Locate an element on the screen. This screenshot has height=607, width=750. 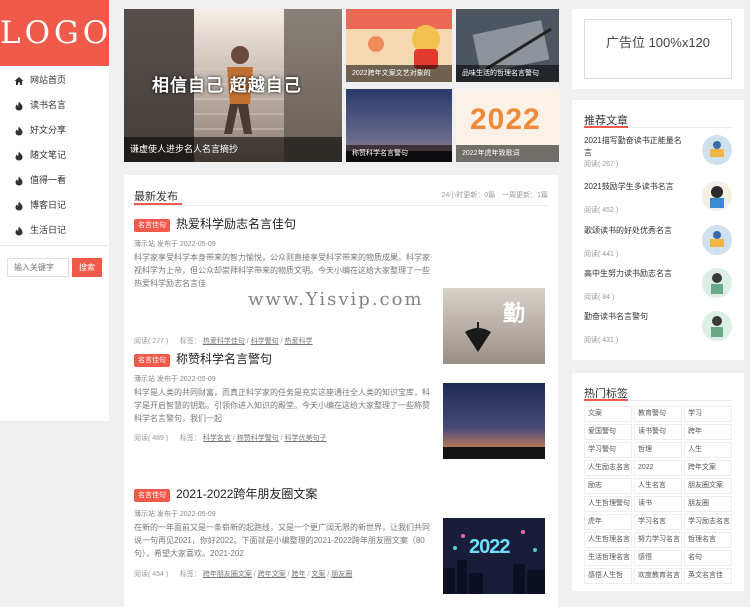
tag-link: 朋友圈文案 is located at coordinates (708, 486).